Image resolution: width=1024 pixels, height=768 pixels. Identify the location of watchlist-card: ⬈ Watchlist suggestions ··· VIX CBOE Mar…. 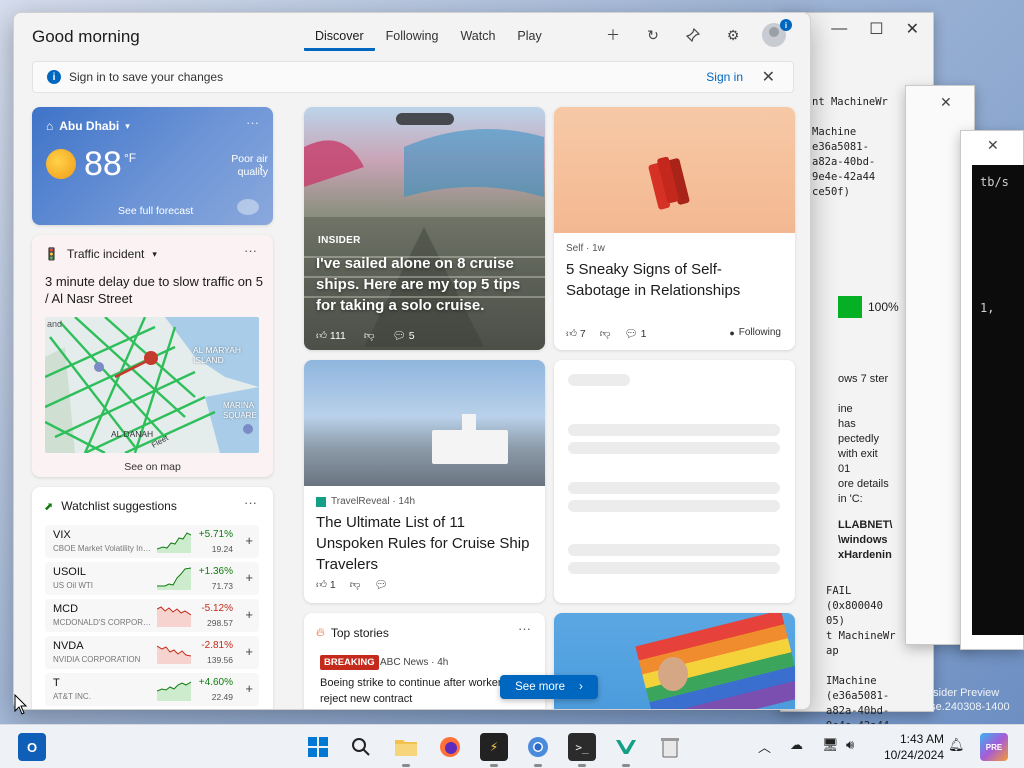
(152, 598).